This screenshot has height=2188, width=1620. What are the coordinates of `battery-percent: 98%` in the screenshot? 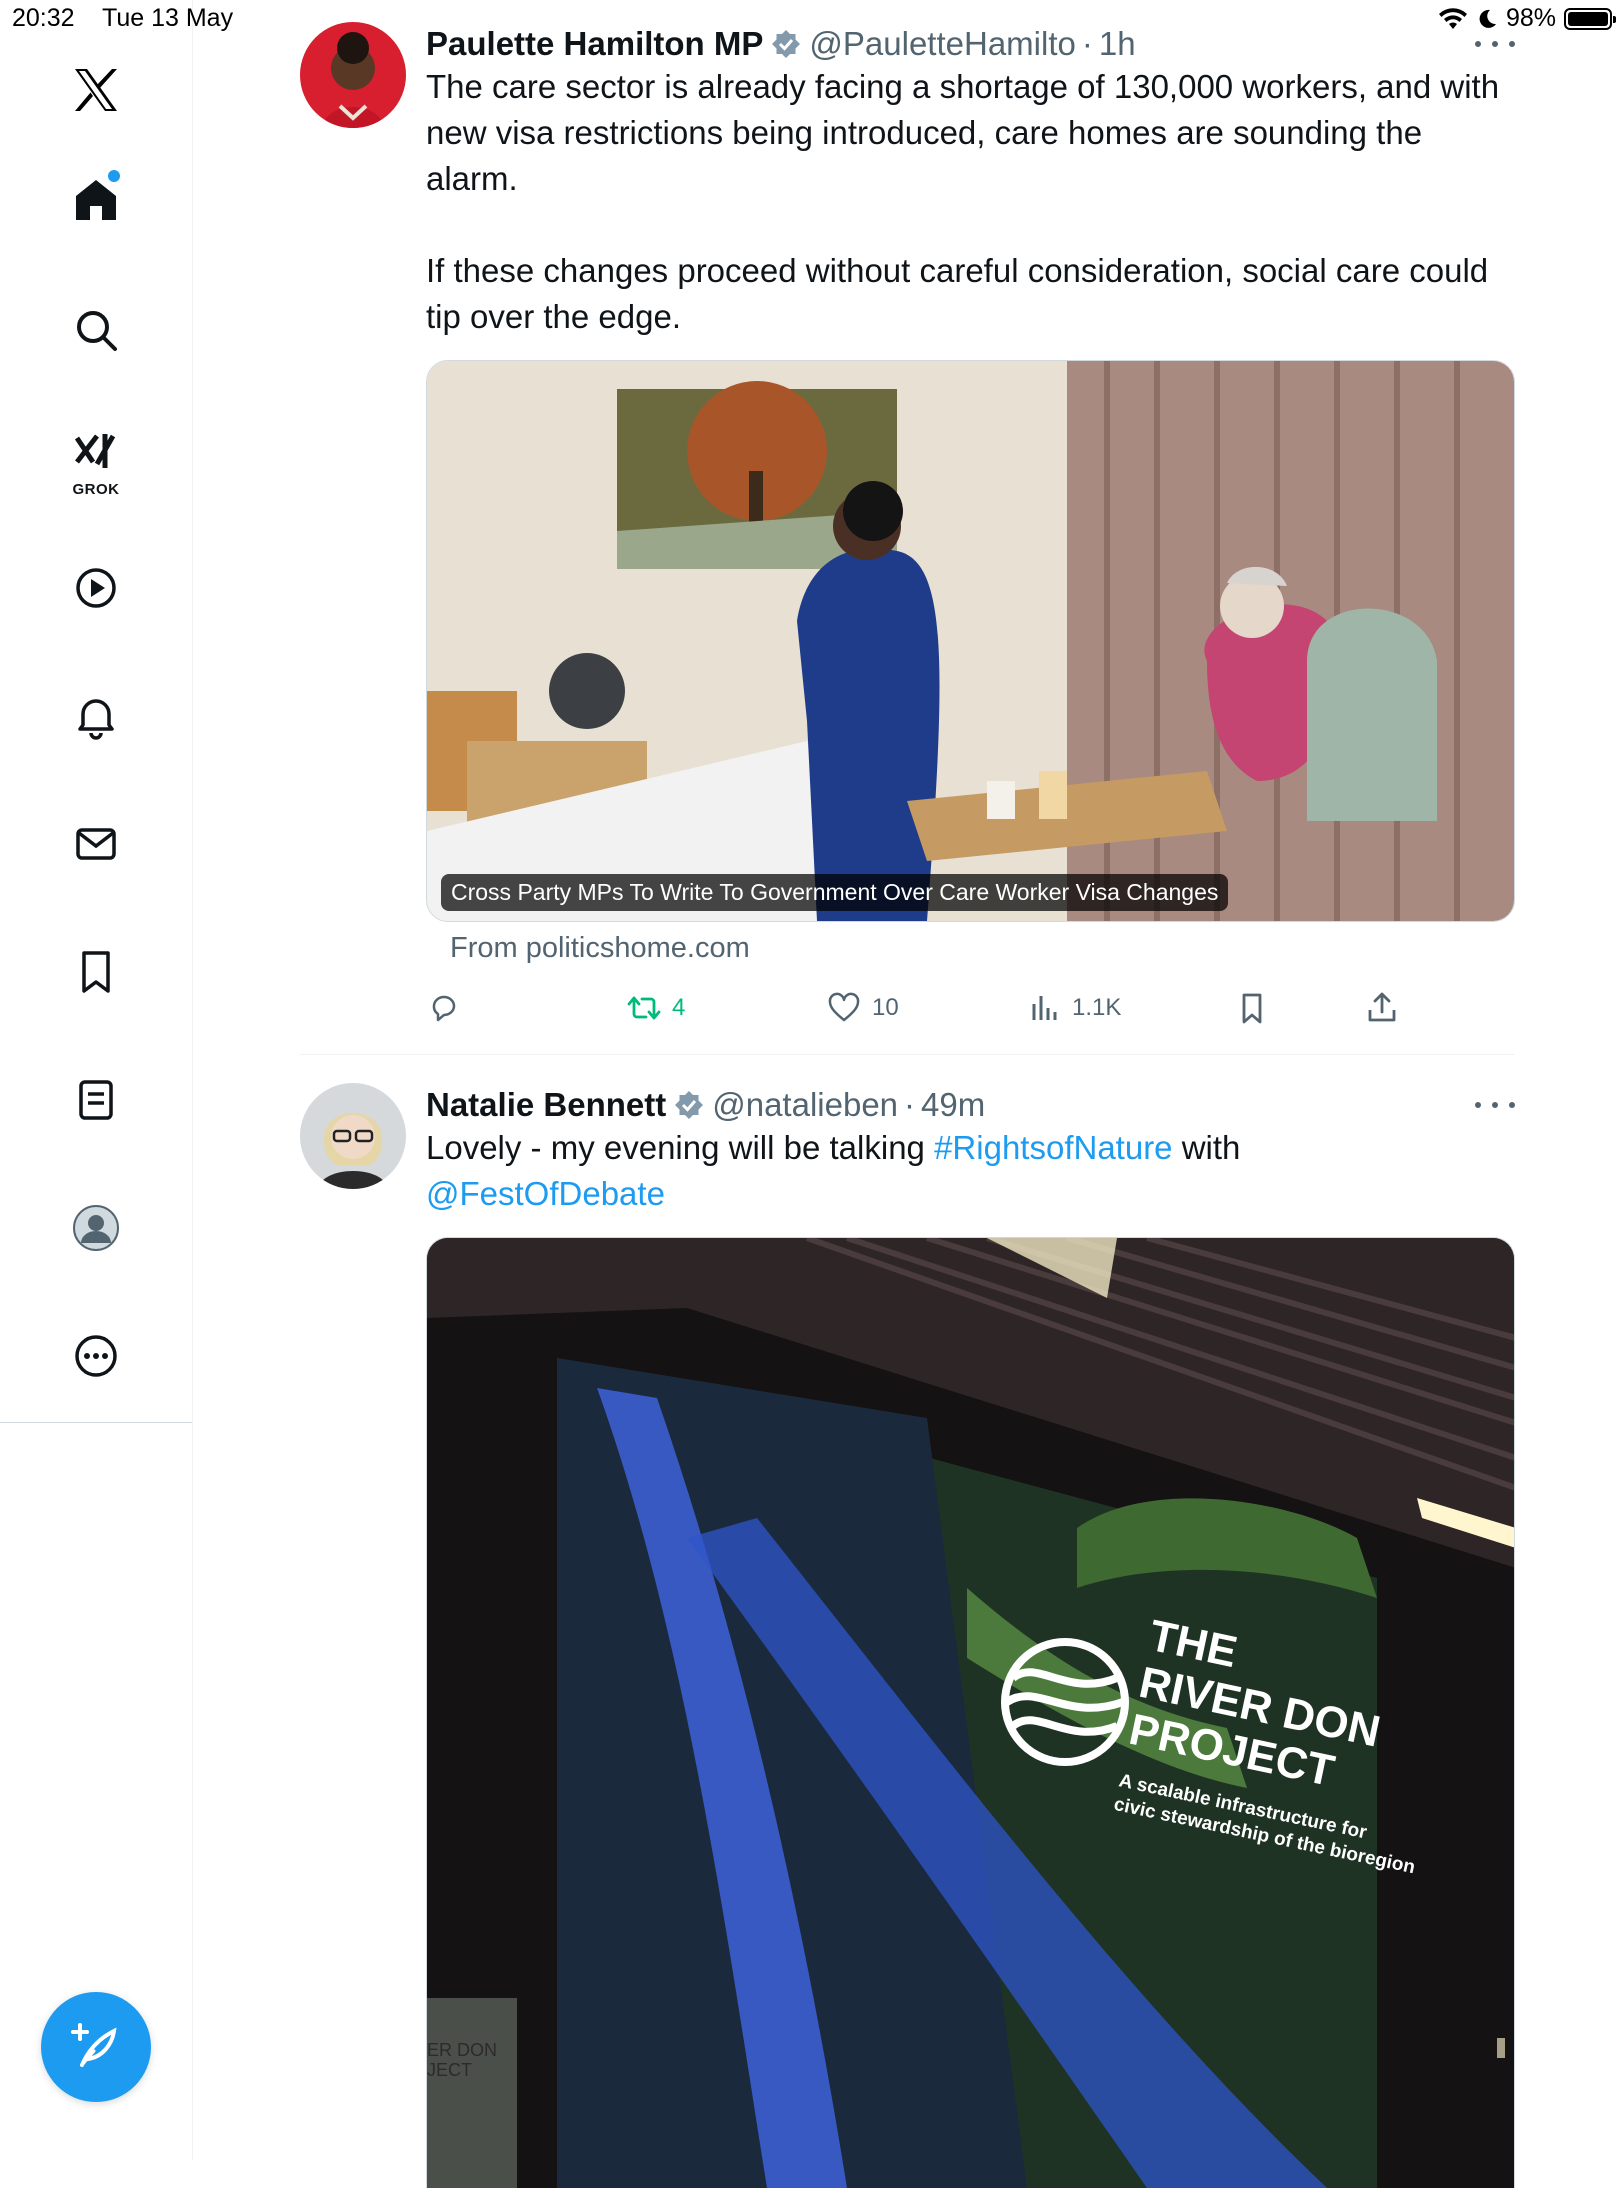 It's located at (1530, 18).